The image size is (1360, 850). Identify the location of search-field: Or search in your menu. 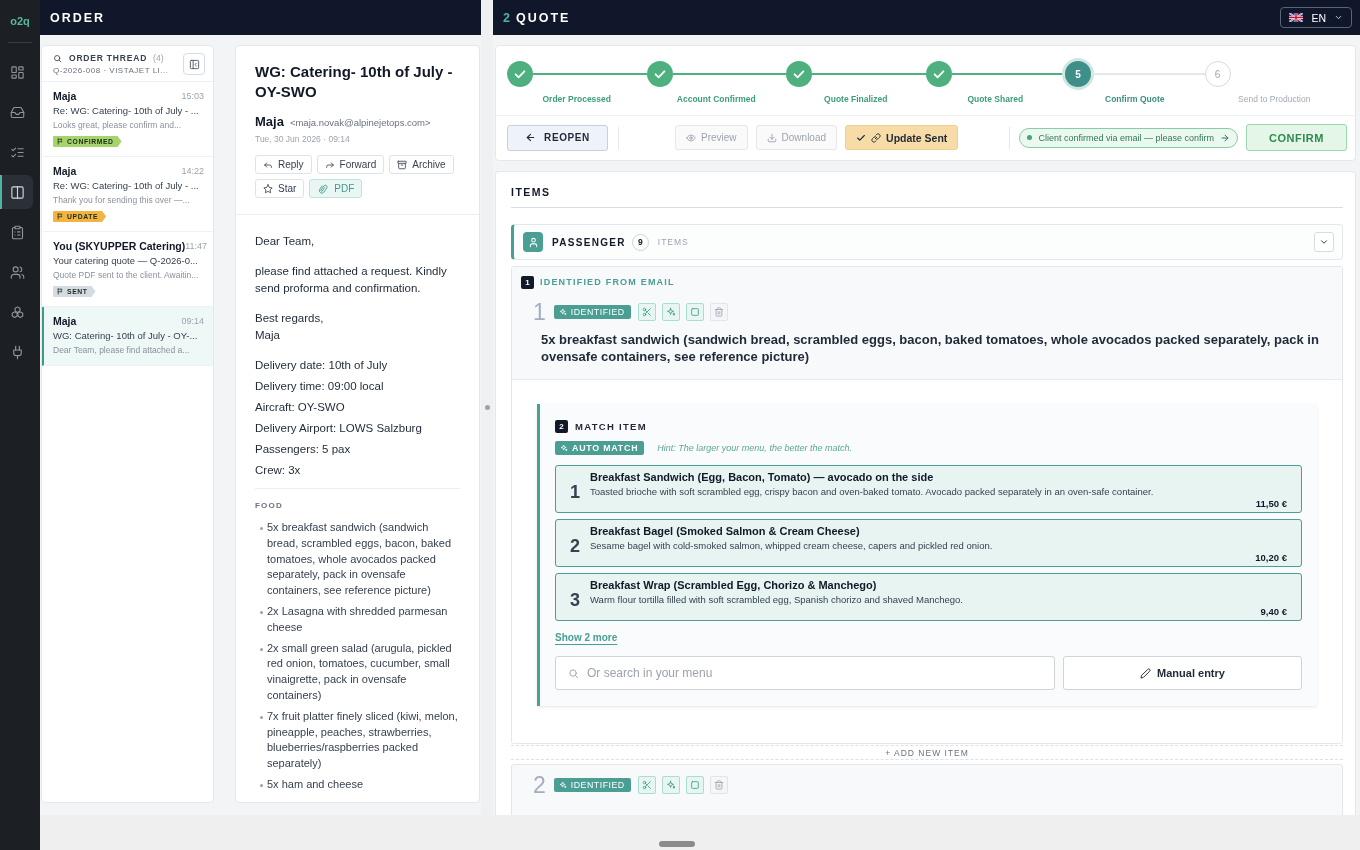
(805, 673).